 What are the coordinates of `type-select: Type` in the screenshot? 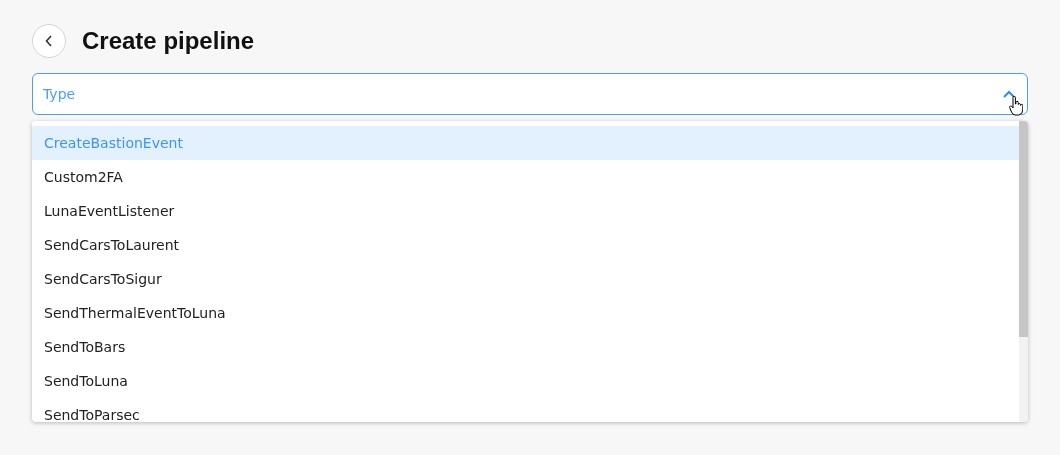 It's located at (530, 94).